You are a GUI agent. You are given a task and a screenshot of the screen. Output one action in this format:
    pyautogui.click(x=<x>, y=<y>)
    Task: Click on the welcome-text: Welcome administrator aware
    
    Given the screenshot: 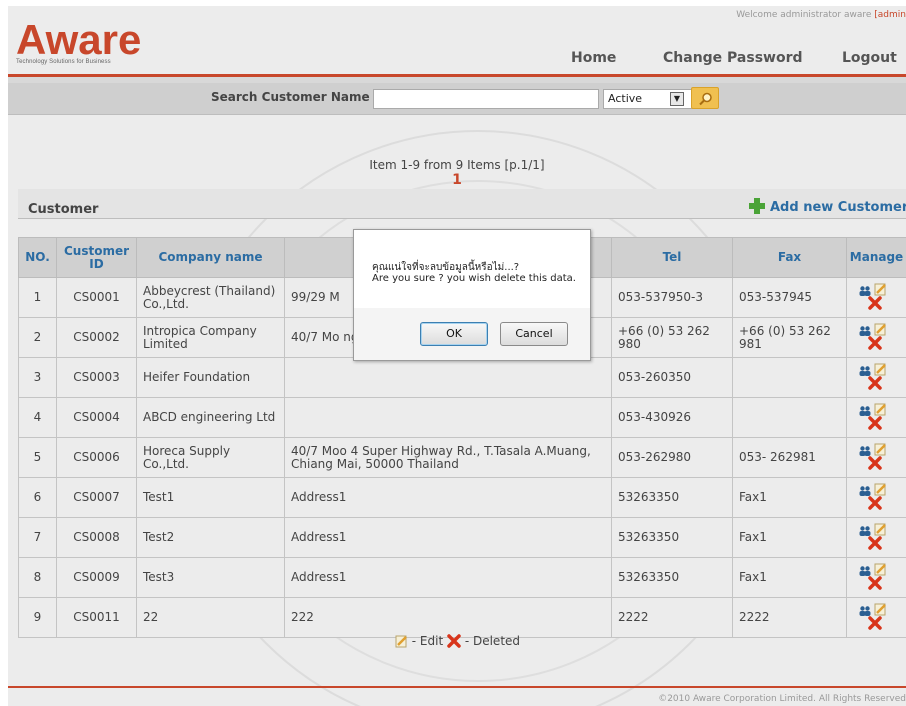 What is the action you would take?
    pyautogui.click(x=804, y=15)
    